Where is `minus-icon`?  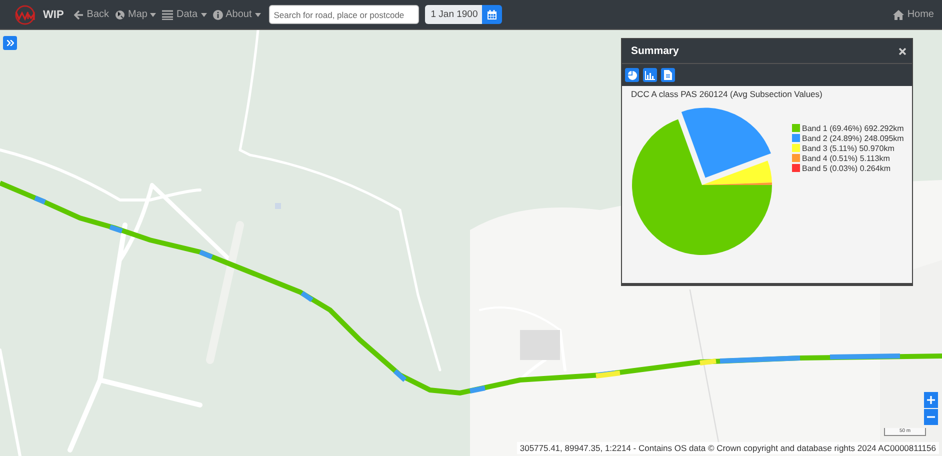
minus-icon is located at coordinates (931, 417).